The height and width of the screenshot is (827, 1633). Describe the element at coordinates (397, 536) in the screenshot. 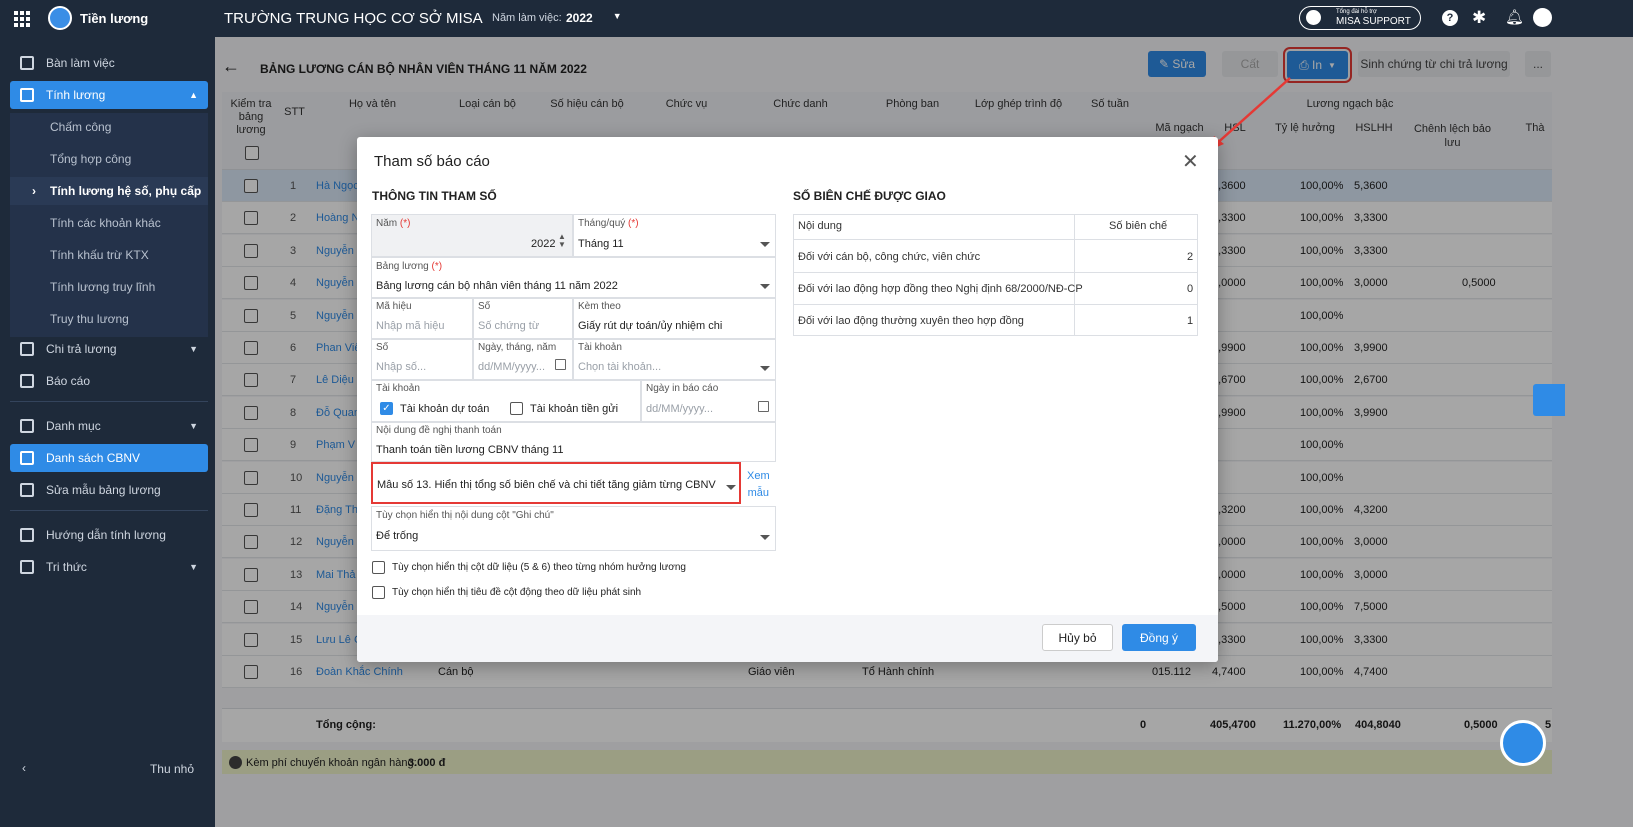

I see `note-value: Để trống` at that location.